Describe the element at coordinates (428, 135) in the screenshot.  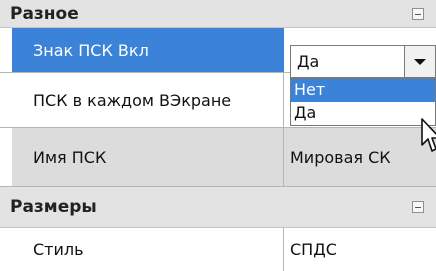
I see `mouse-cursor-icon` at that location.